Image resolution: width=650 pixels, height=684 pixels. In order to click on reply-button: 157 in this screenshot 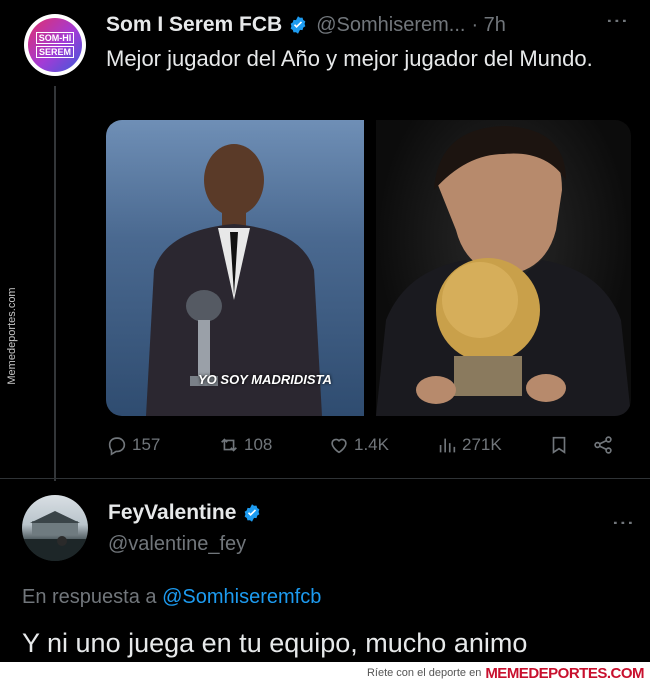, I will do `click(133, 445)`.